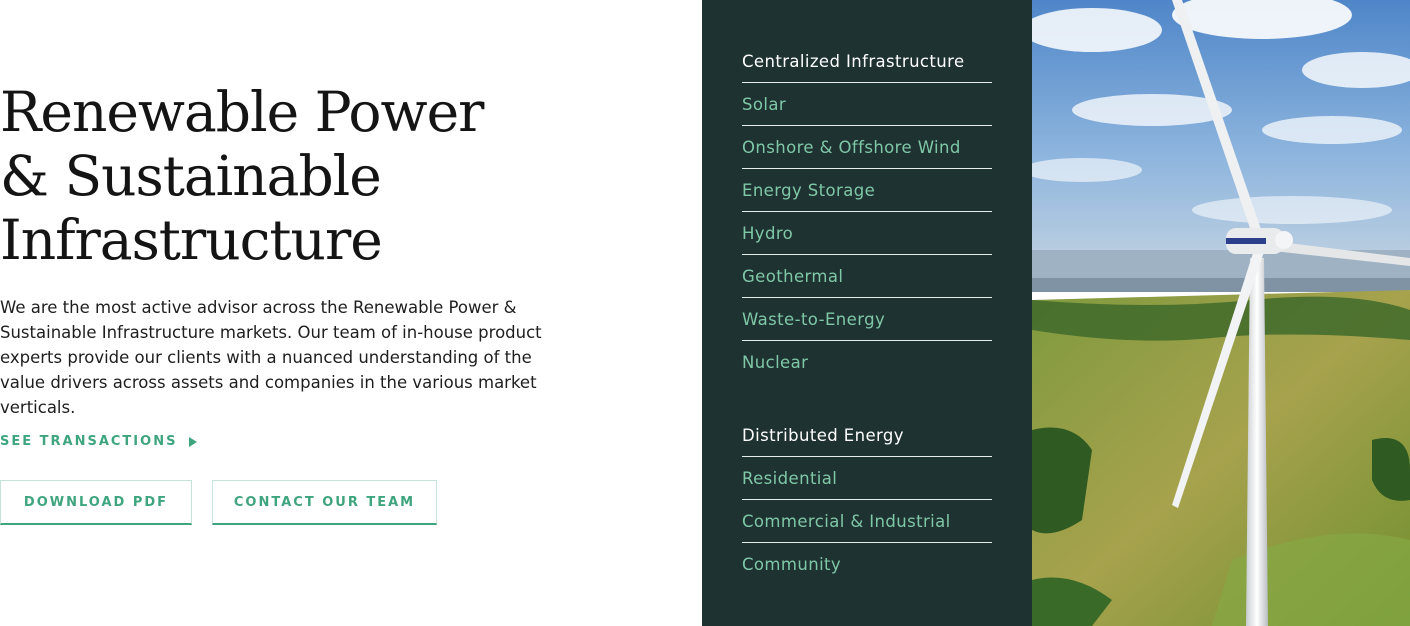 The height and width of the screenshot is (626, 1410). What do you see at coordinates (867, 478) in the screenshot?
I see `menu-item-residential: Residential` at bounding box center [867, 478].